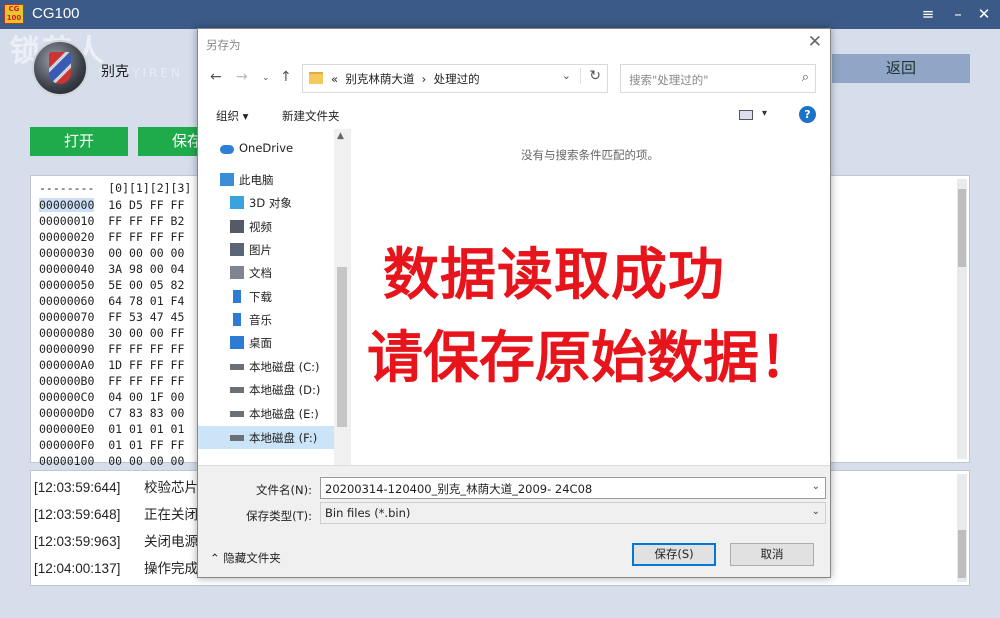 The width and height of the screenshot is (1000, 618). Describe the element at coordinates (146, 205) in the screenshot. I see `hex-bytes: 16 D5 FF FF` at that location.